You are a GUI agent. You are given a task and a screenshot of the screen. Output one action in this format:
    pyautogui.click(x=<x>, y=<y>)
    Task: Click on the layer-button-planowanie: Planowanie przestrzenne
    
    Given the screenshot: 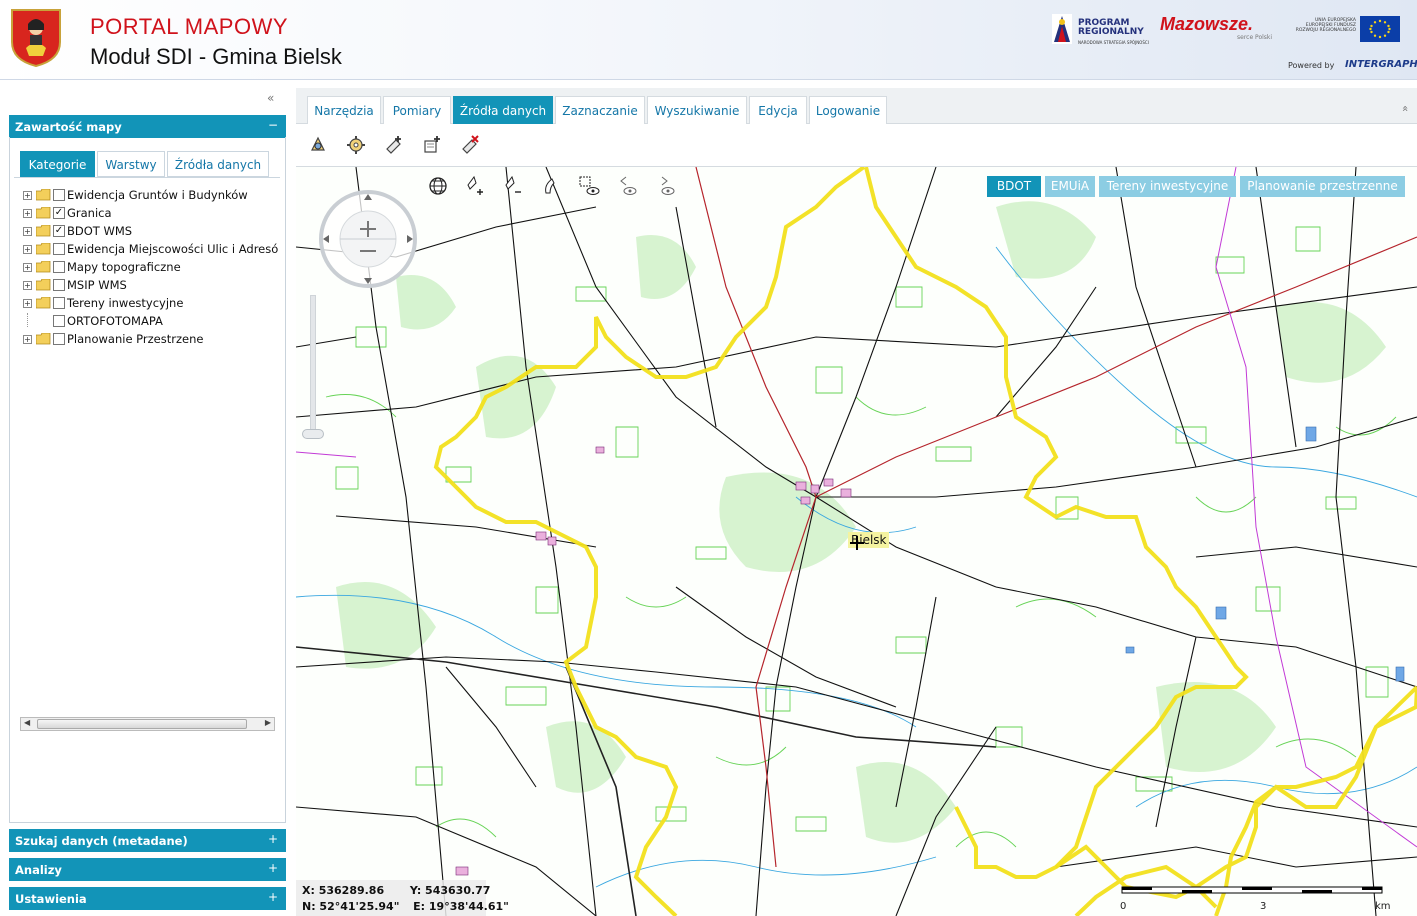 What is the action you would take?
    pyautogui.click(x=1322, y=186)
    